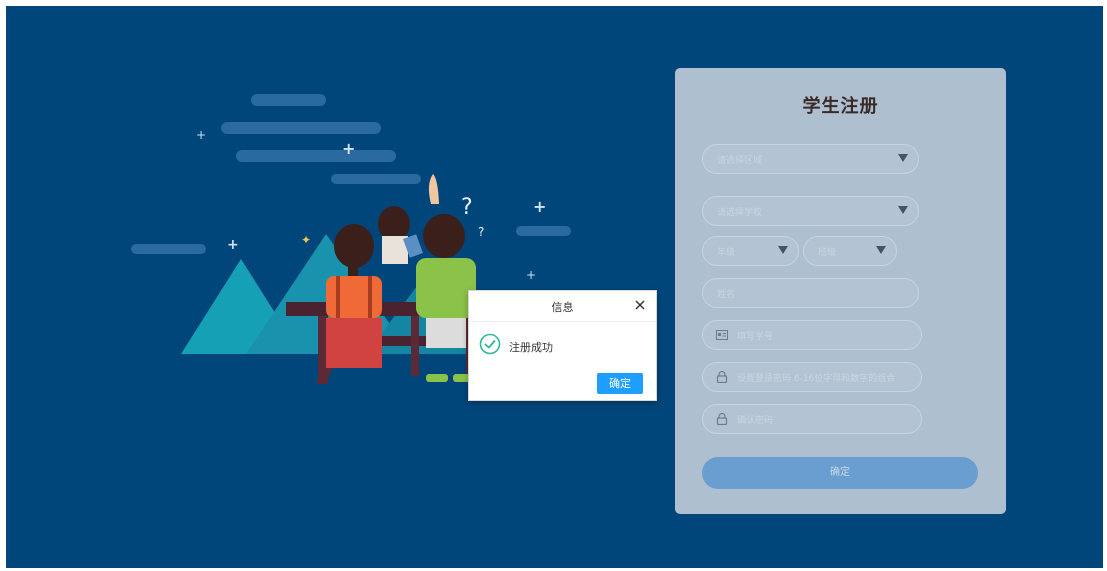  What do you see at coordinates (810, 211) in the screenshot?
I see `school-select: 请选择学校` at bounding box center [810, 211].